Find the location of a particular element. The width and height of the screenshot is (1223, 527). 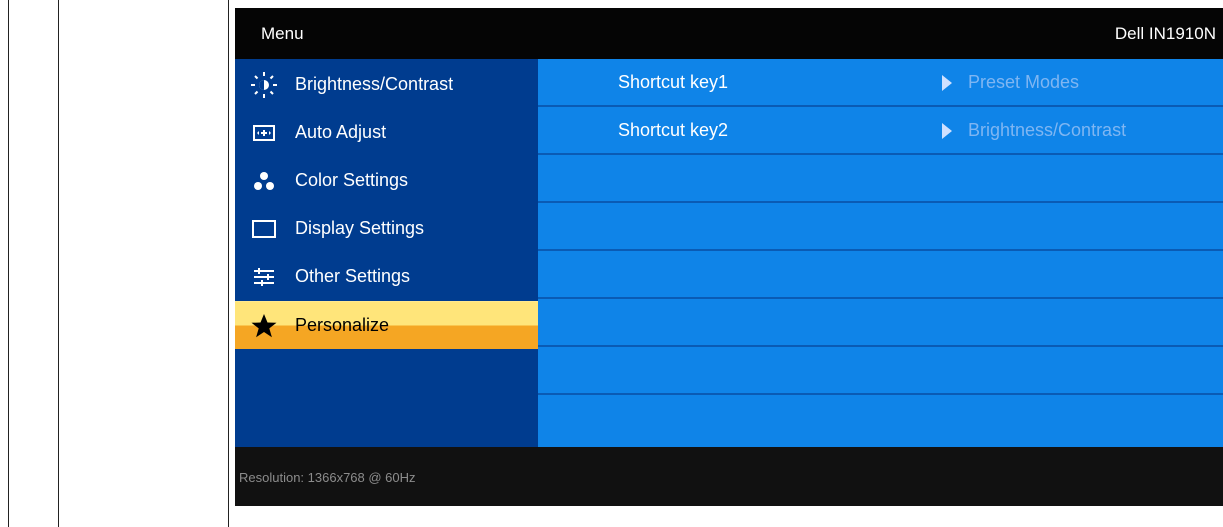

menu-item-label: Brightness/Contrast is located at coordinates (374, 84).